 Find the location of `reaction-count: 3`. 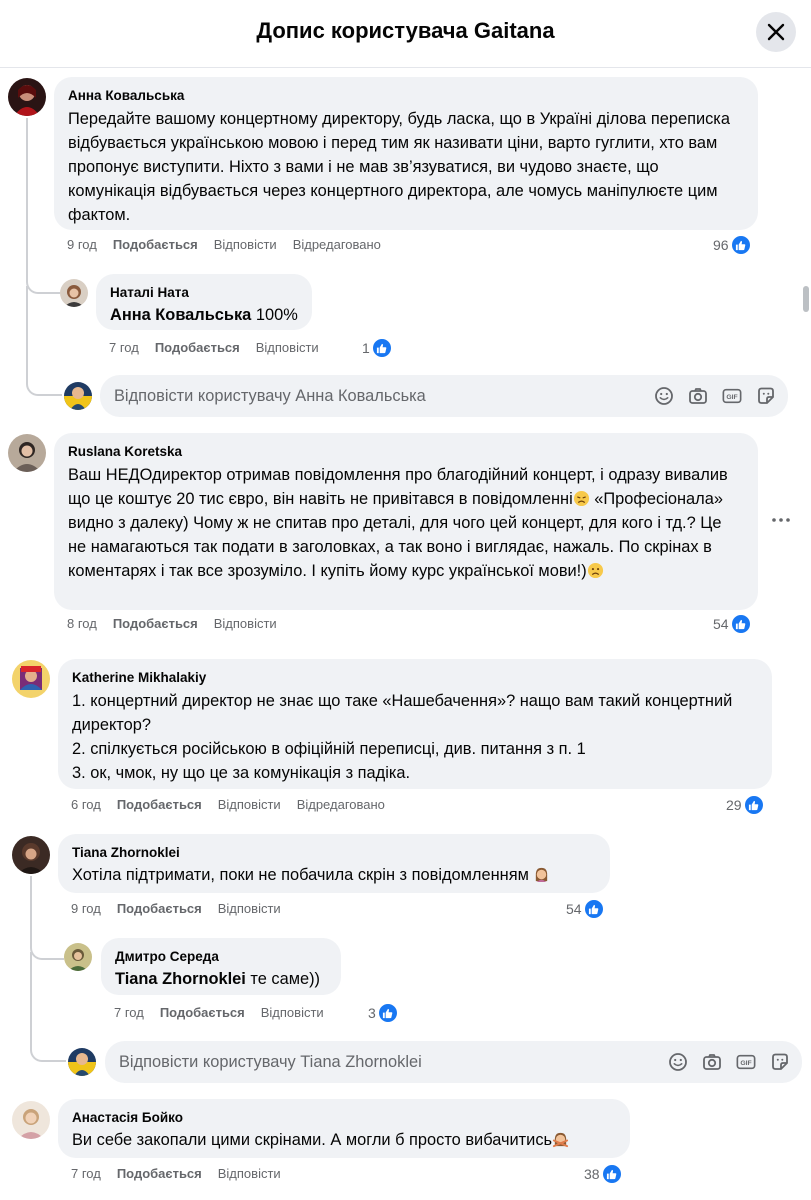

reaction-count: 3 is located at coordinates (383, 1013).